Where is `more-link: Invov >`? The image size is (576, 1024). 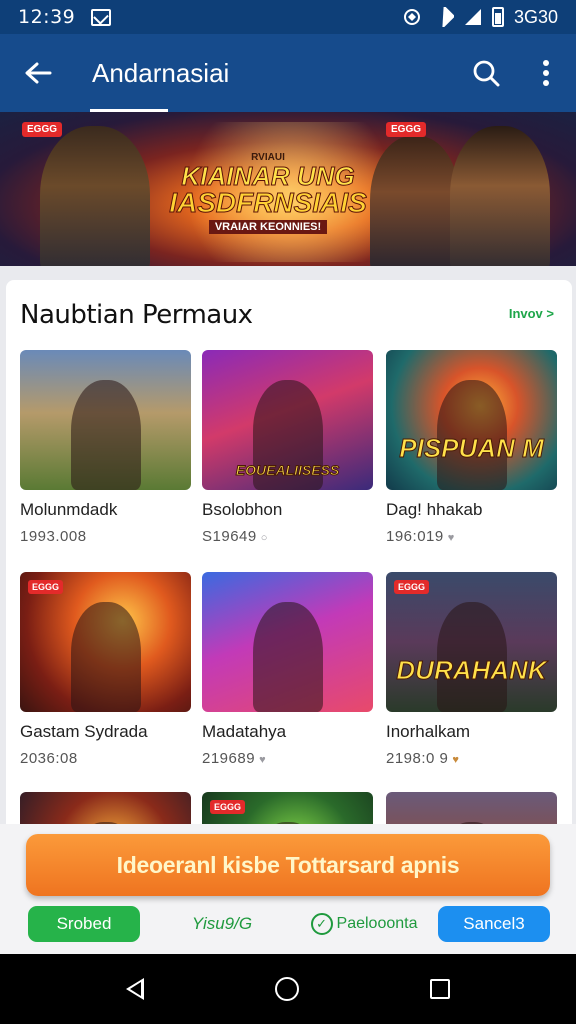
more-link: Invov > is located at coordinates (531, 313).